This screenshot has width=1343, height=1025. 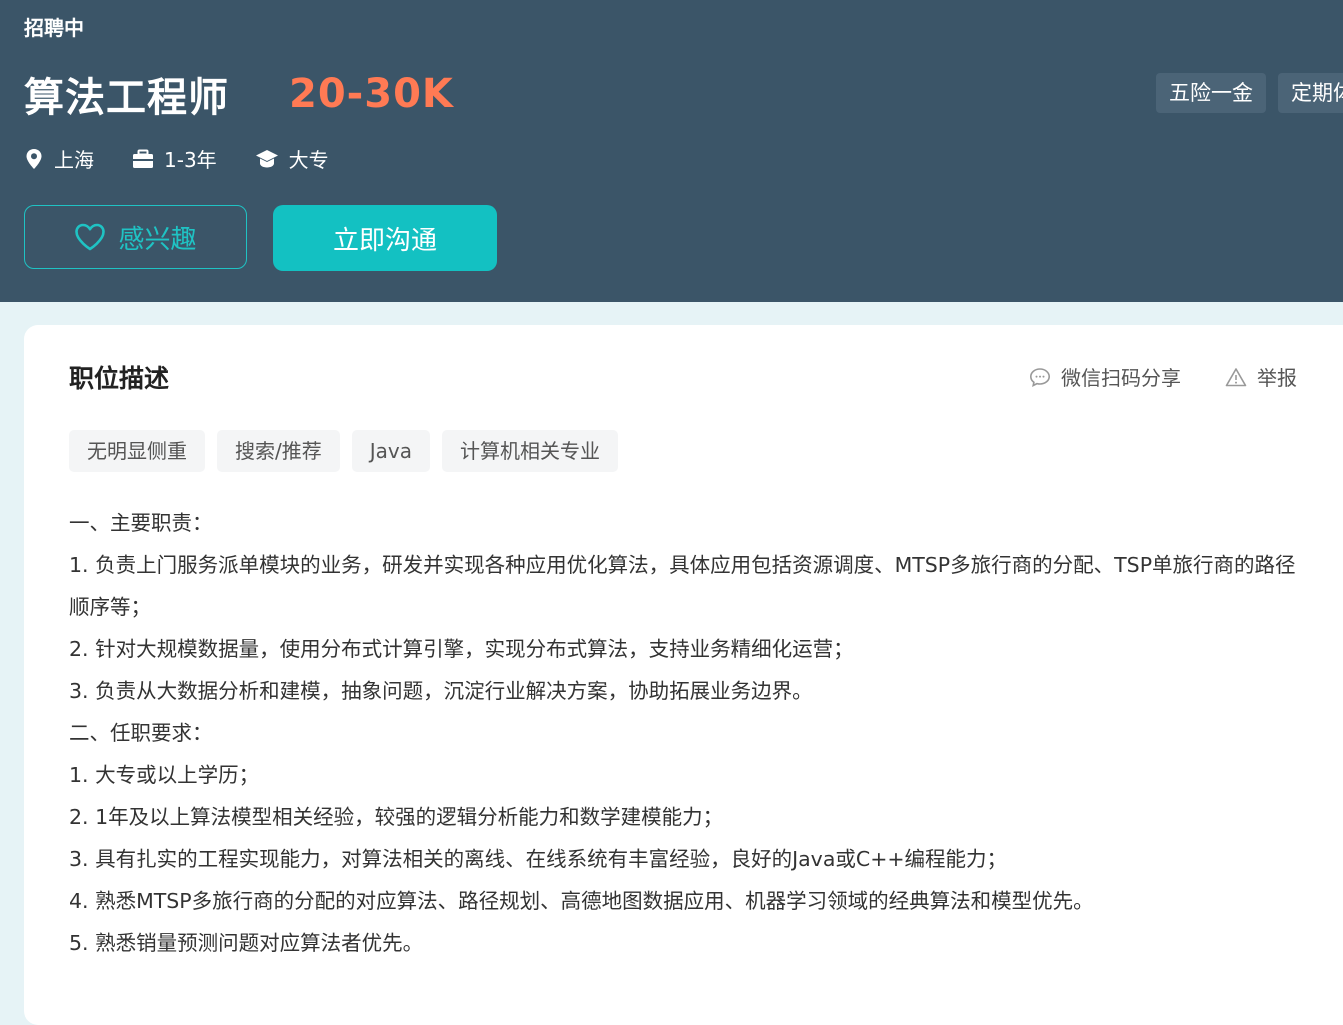 What do you see at coordinates (143, 158) in the screenshot?
I see `briefcase-icon` at bounding box center [143, 158].